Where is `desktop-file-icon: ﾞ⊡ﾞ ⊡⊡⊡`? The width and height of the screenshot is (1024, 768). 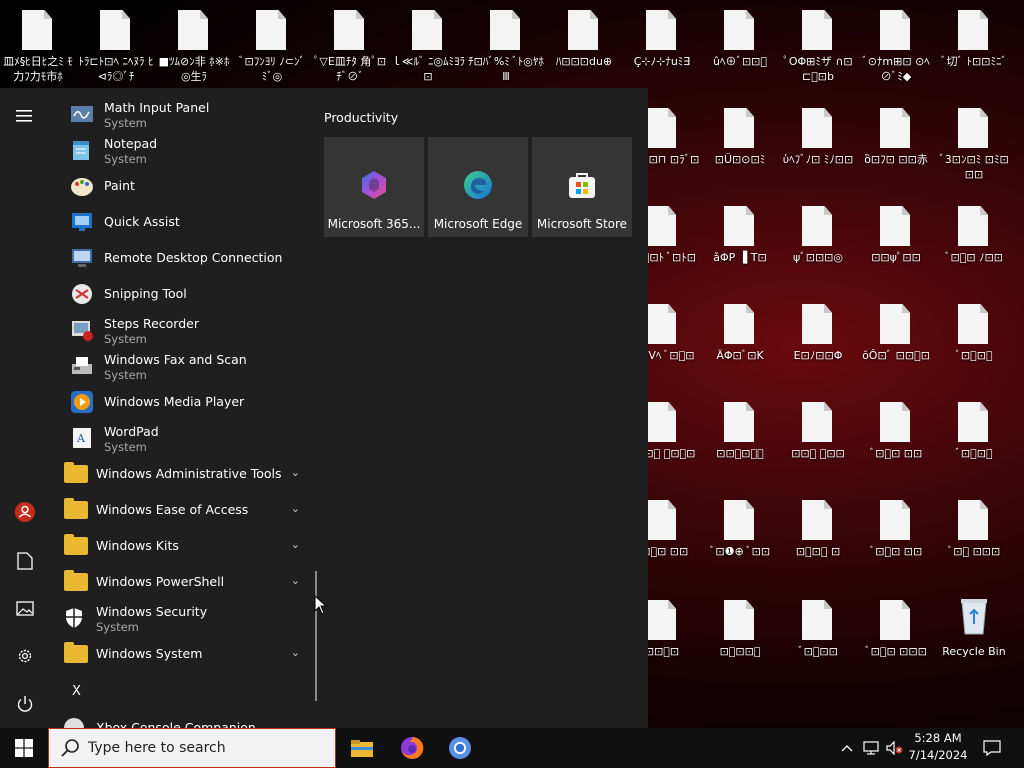 desktop-file-icon: ﾞ⊡ﾞ ⊡⊡⊡ is located at coordinates (974, 537).